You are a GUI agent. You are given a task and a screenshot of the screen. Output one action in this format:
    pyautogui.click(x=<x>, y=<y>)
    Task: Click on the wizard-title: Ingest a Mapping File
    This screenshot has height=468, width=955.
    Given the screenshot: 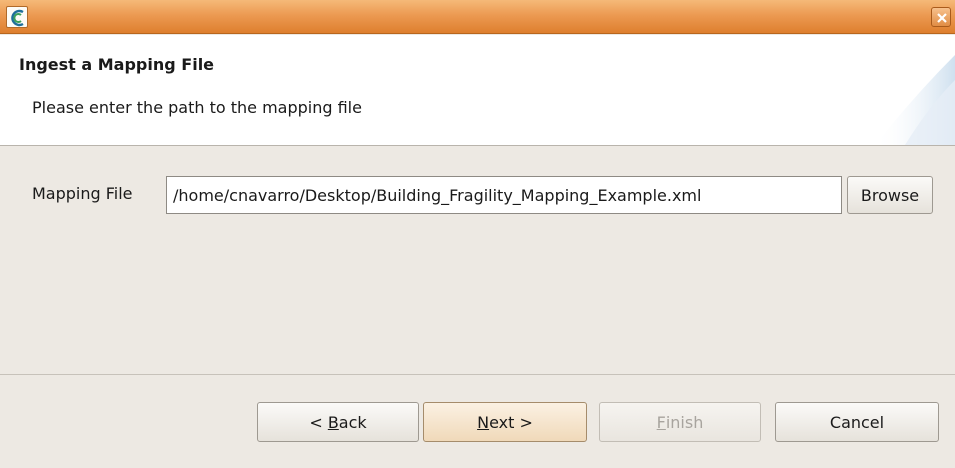 What is the action you would take?
    pyautogui.click(x=117, y=64)
    